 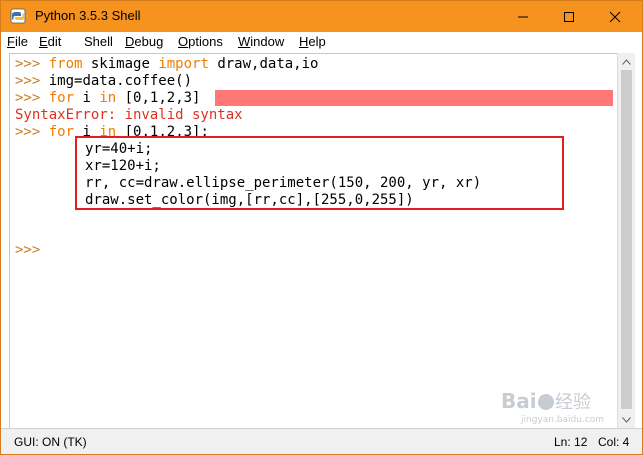 I want to click on menu-shell: Shell, so click(x=98, y=42).